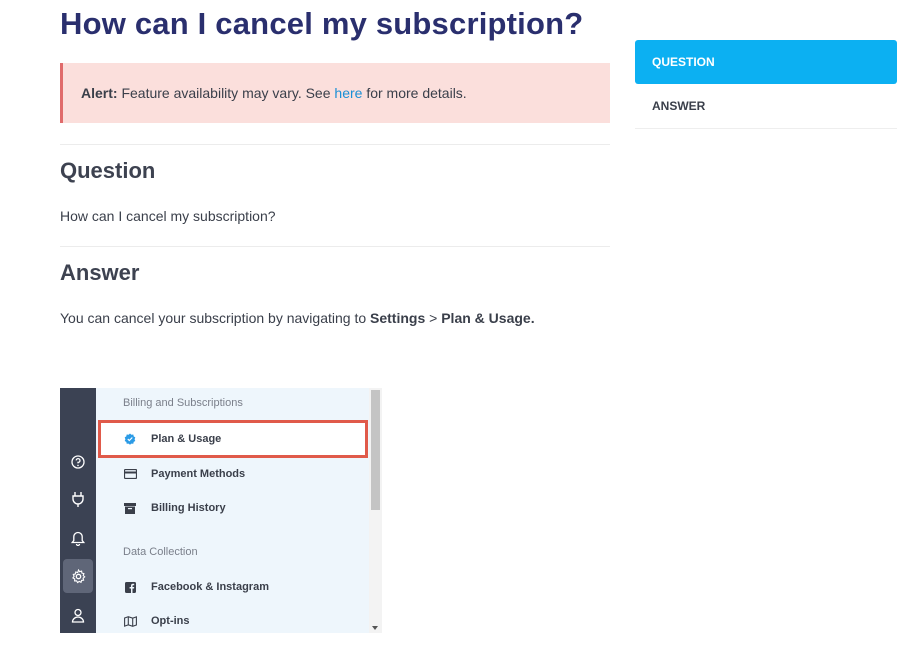 This screenshot has height=651, width=919. Describe the element at coordinates (766, 62) in the screenshot. I see `toc-item-question: QUESTION` at that location.